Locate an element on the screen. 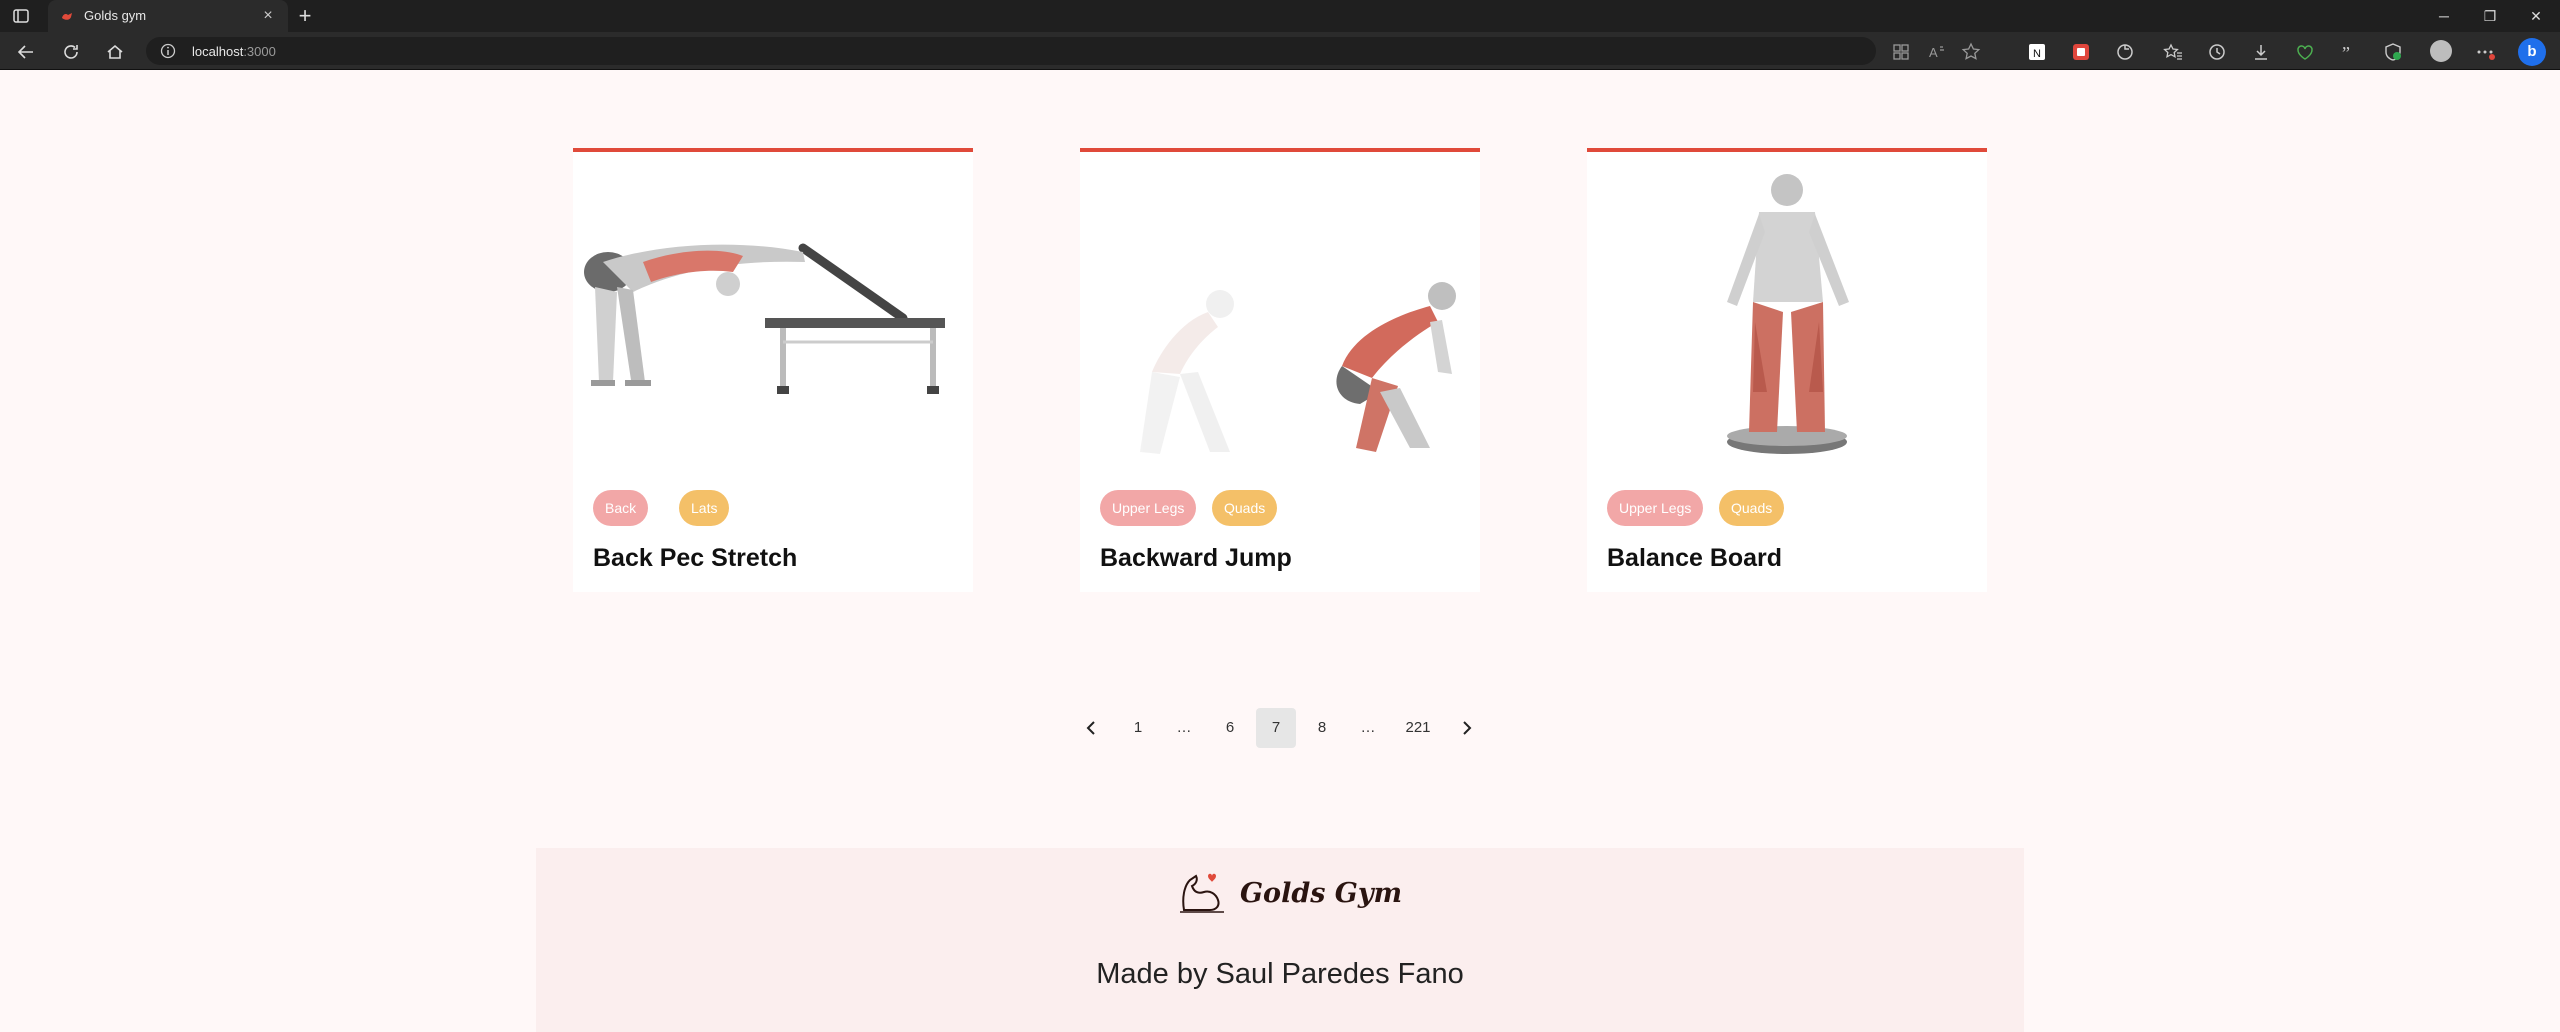  browser-tab: Golds gym × is located at coordinates (168, 16).